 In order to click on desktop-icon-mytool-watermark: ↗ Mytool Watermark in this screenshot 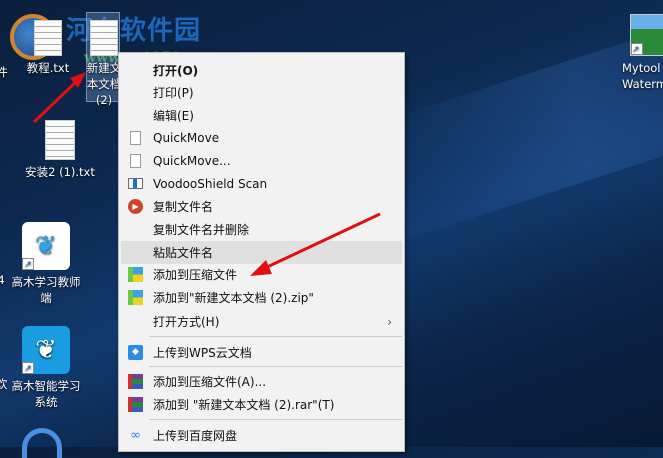, I will do `click(637, 53)`.